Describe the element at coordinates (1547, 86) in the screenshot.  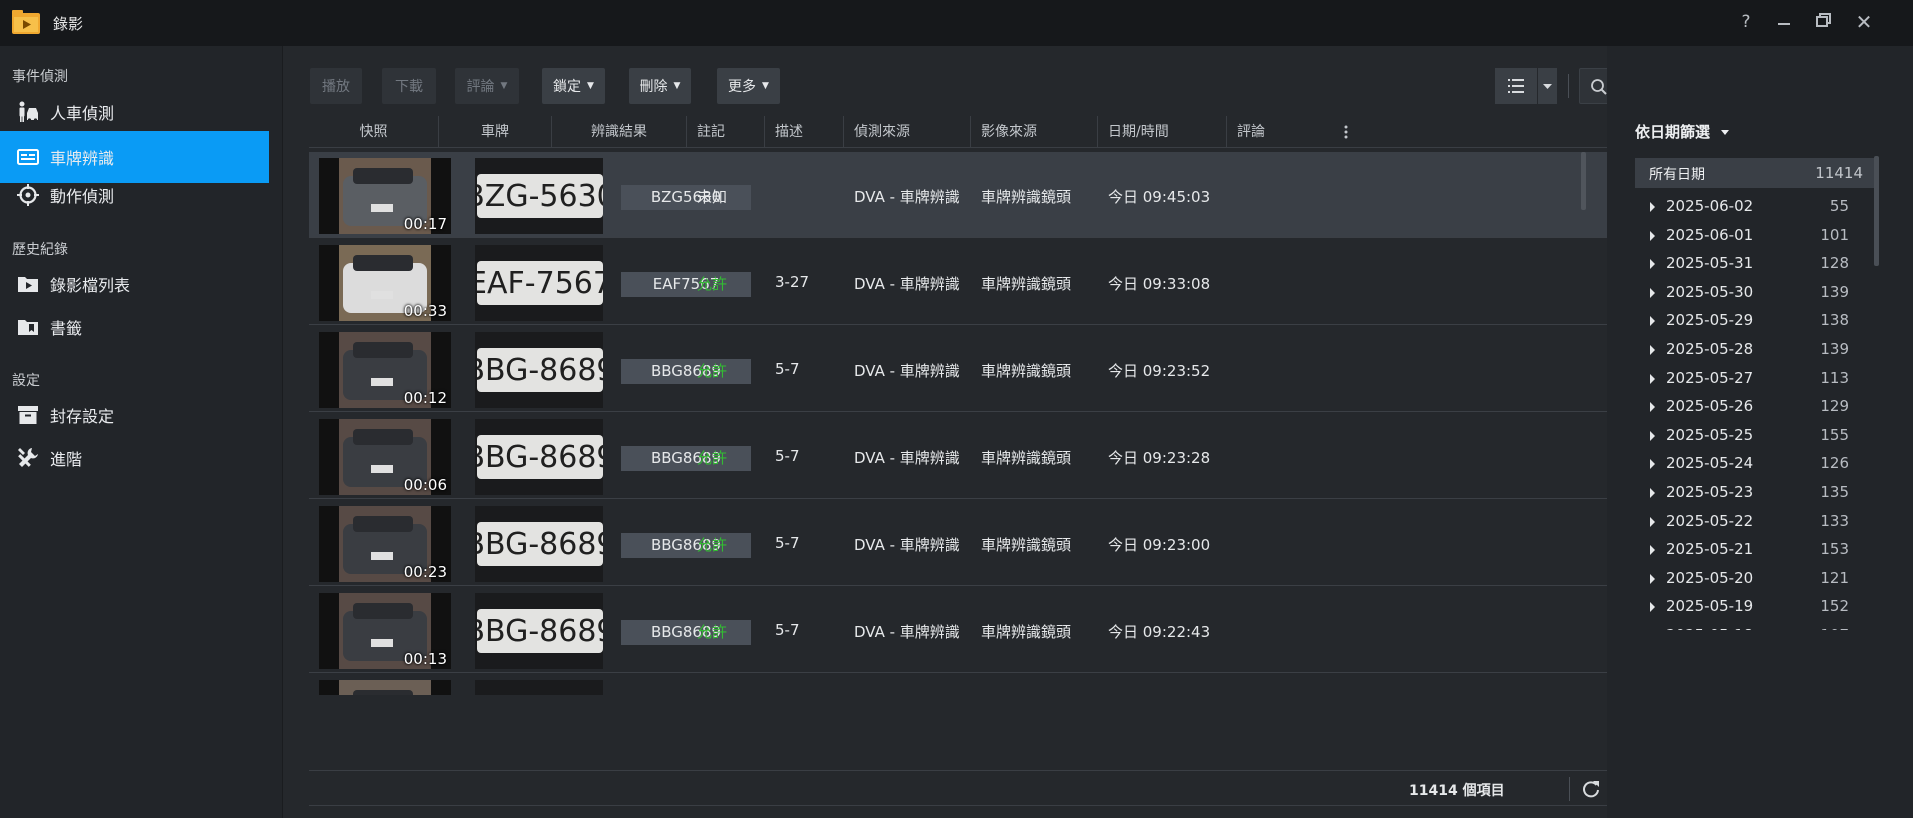
I see `view-dropdown-button` at that location.